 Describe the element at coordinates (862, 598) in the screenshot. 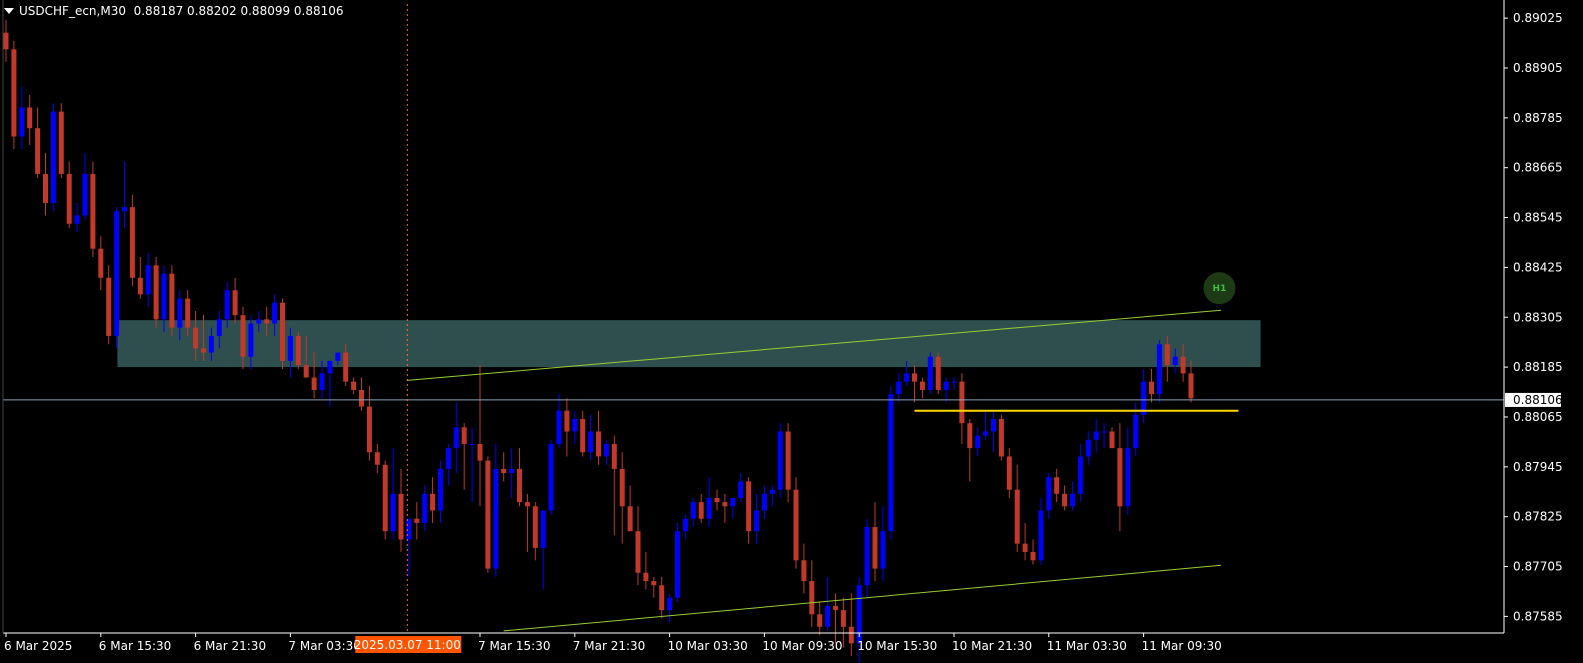

I see `trendline` at that location.